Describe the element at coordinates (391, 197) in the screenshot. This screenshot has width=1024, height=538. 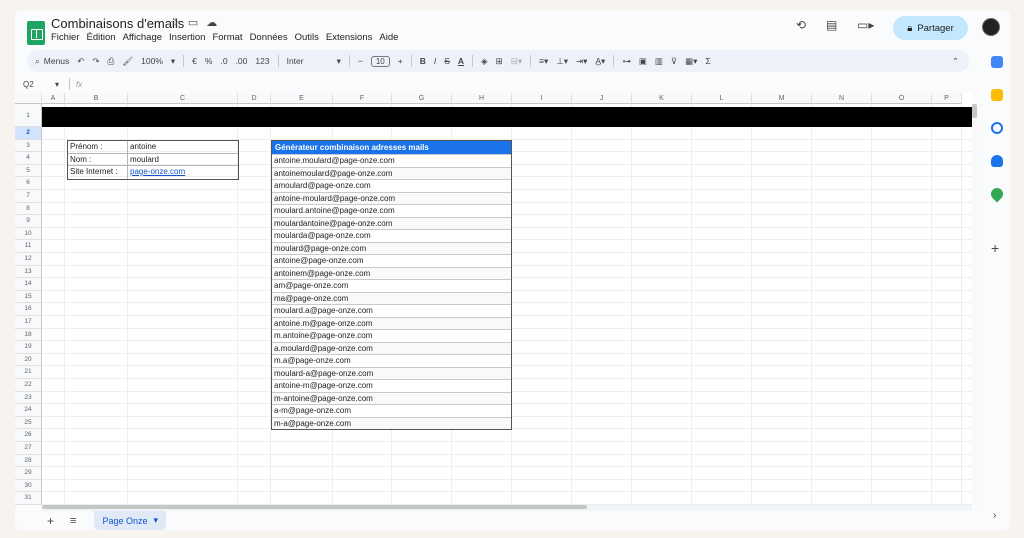
I see `email-cell: antoine-moulard@page-onze.com` at that location.